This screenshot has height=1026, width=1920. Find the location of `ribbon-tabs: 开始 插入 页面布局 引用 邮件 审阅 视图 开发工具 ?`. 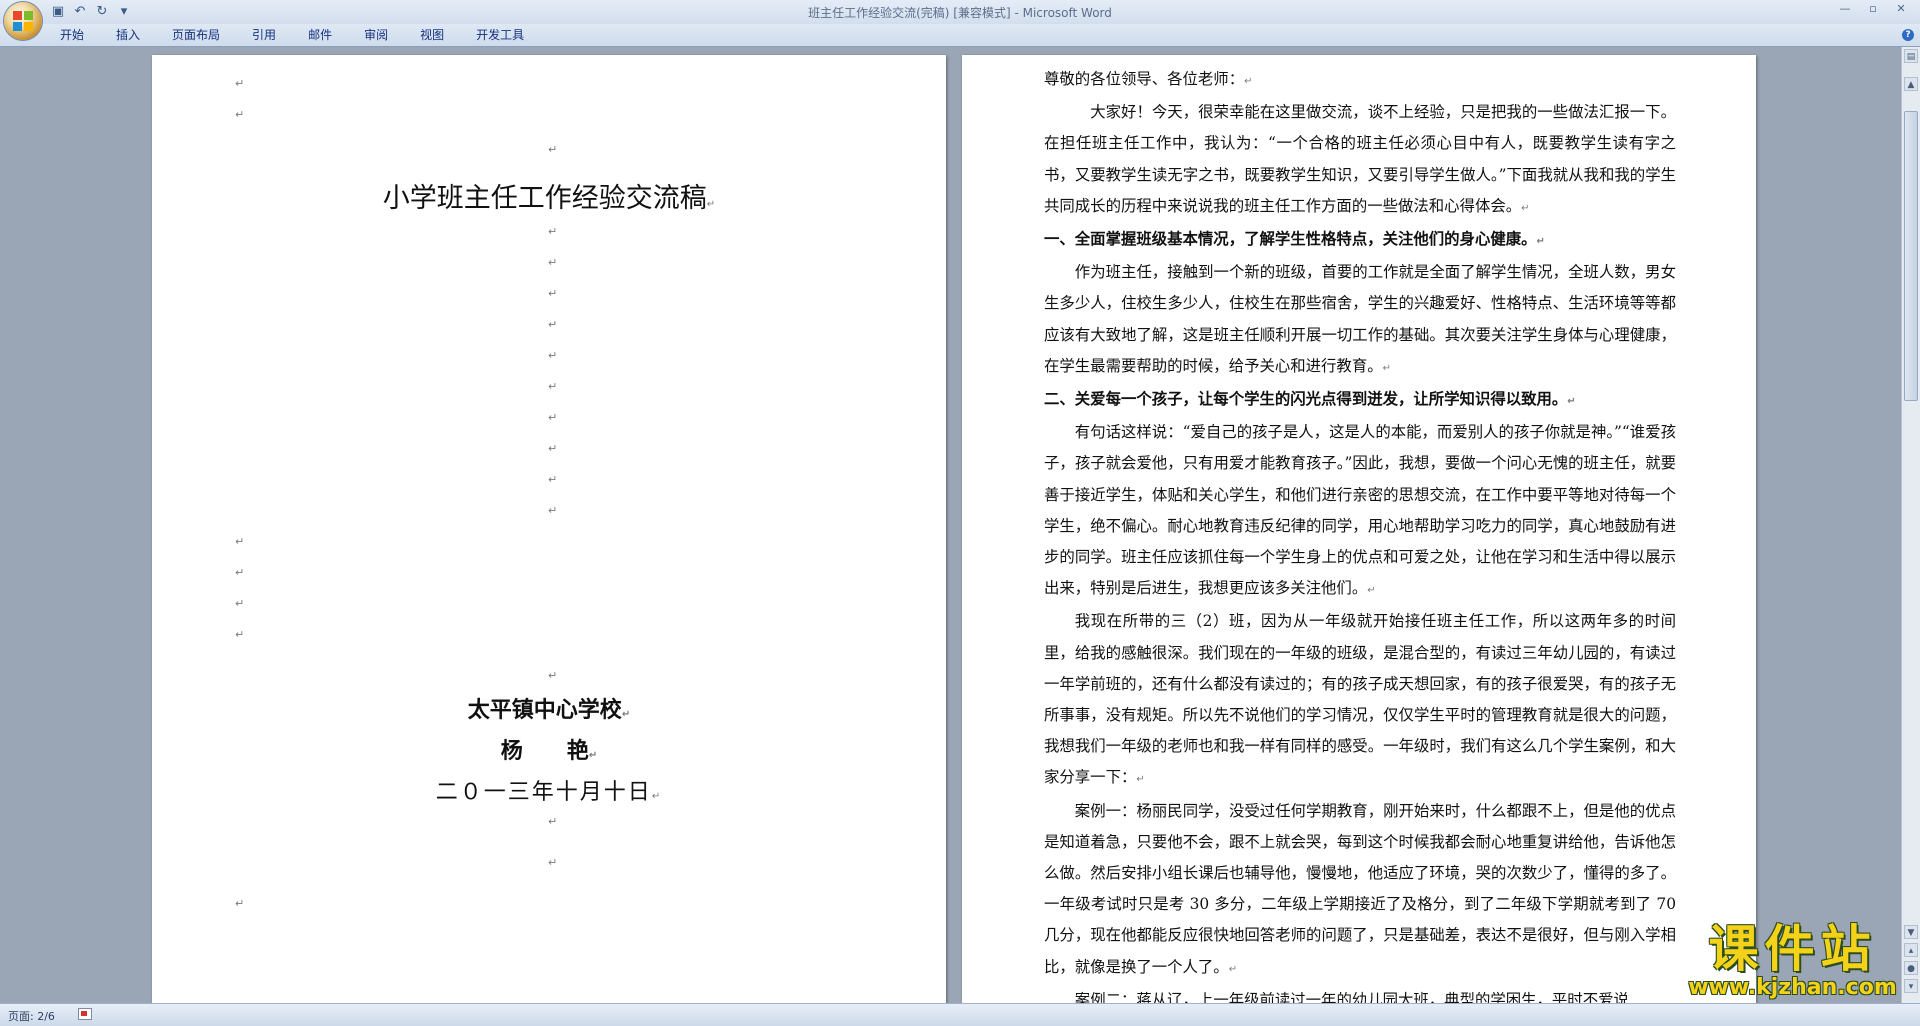

ribbon-tabs: 开始 插入 页面布局 引用 邮件 审阅 视图 开发工具 ? is located at coordinates (960, 35).